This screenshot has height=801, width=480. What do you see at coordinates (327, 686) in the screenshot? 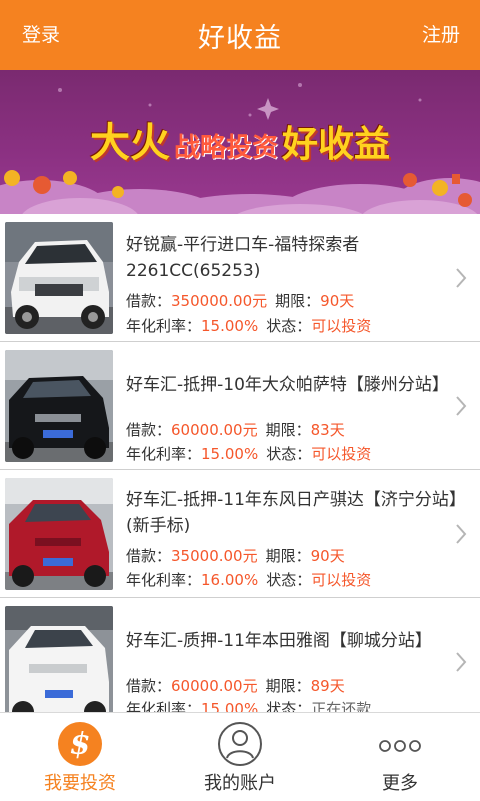
I see `term-value: 89天` at bounding box center [327, 686].